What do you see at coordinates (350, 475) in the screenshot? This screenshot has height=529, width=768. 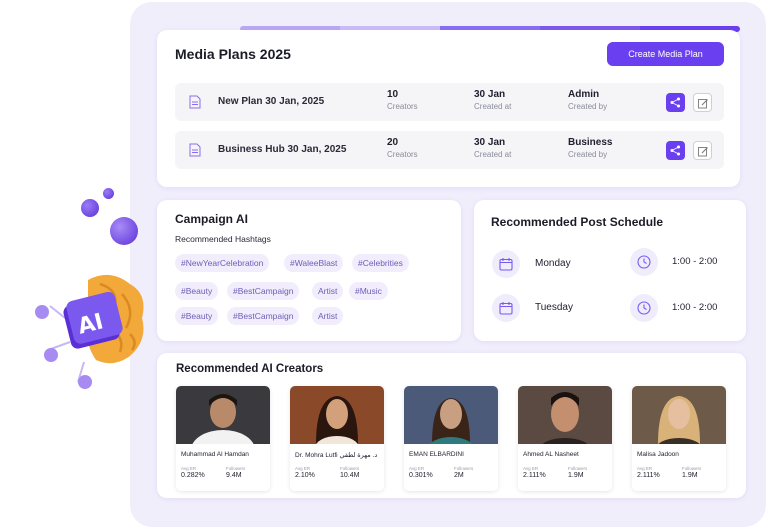 I see `creator-followers-value: 10.4M` at bounding box center [350, 475].